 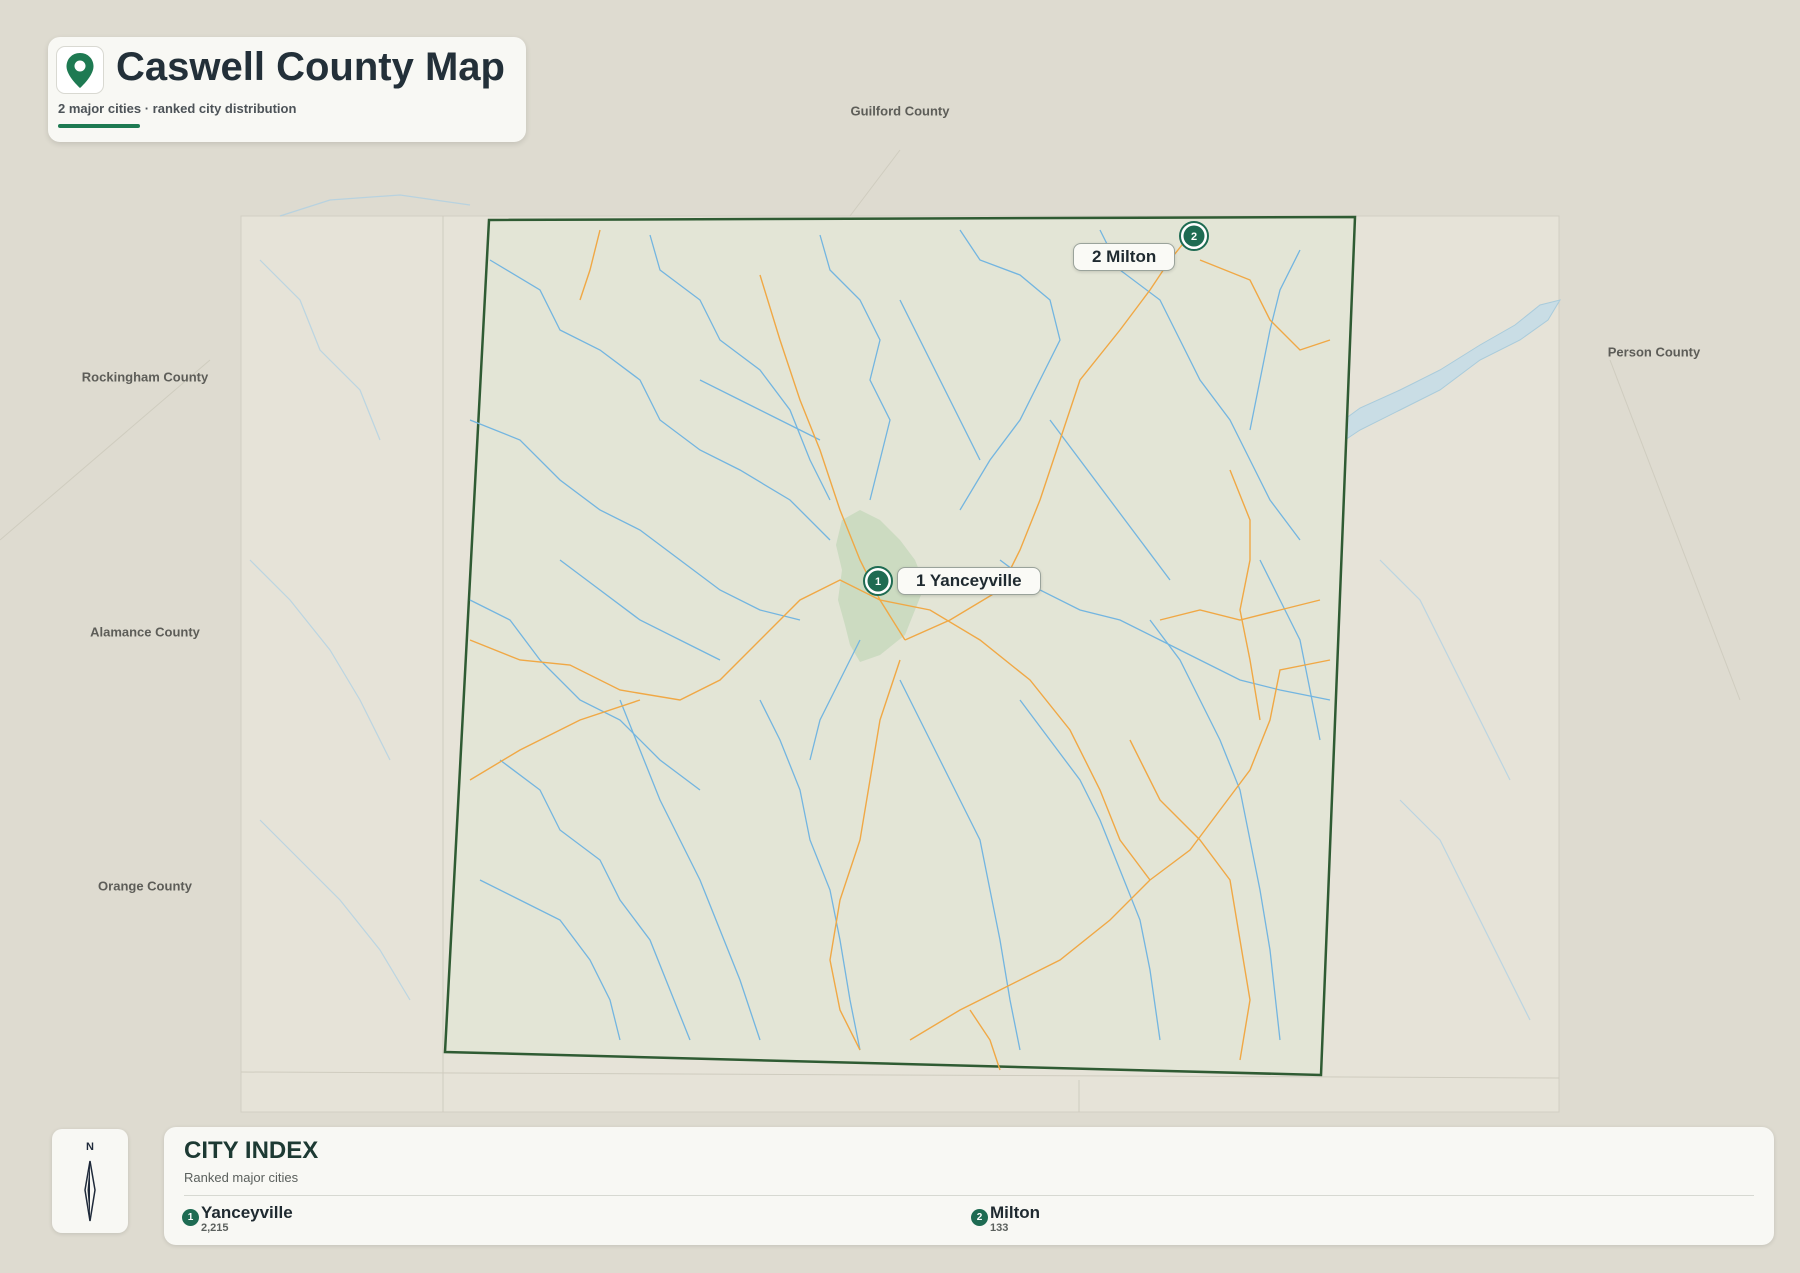 I want to click on rank-badge: 1, so click(x=190, y=1217).